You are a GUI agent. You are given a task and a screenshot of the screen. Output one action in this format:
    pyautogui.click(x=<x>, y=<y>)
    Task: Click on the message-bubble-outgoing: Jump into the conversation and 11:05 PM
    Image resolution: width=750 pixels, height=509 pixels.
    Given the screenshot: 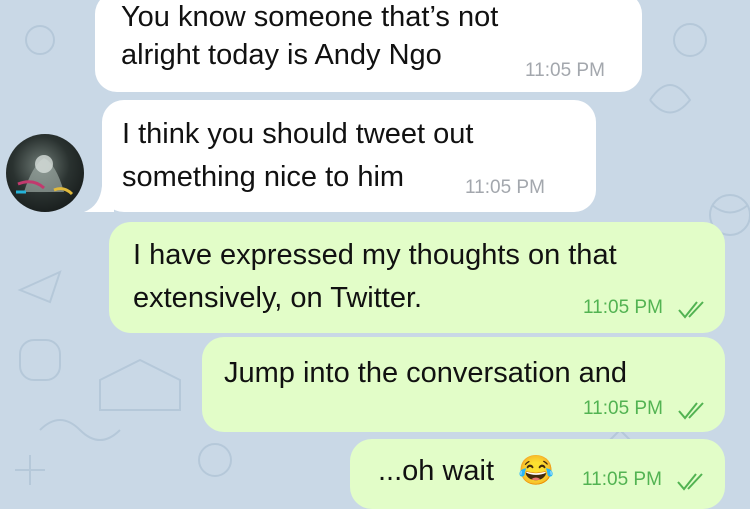 What is the action you would take?
    pyautogui.click(x=463, y=384)
    